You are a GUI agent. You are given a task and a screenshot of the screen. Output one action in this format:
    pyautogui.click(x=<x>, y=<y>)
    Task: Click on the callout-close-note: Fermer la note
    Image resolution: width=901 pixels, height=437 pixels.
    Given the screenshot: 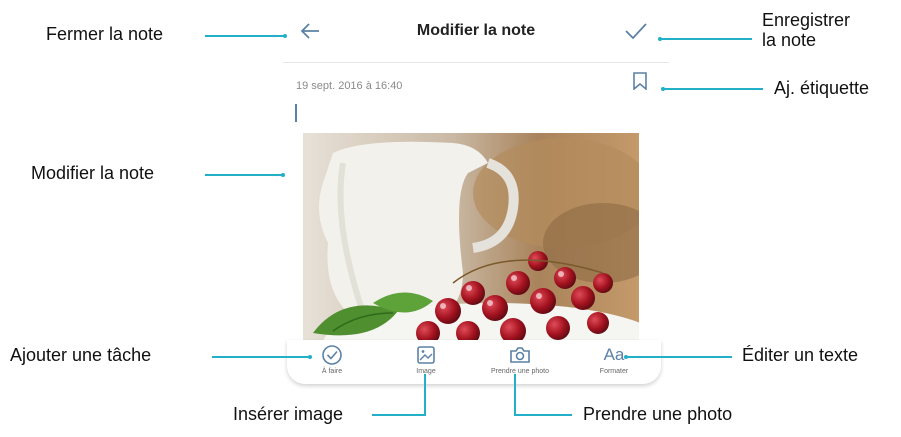 What is the action you would take?
    pyautogui.click(x=105, y=34)
    